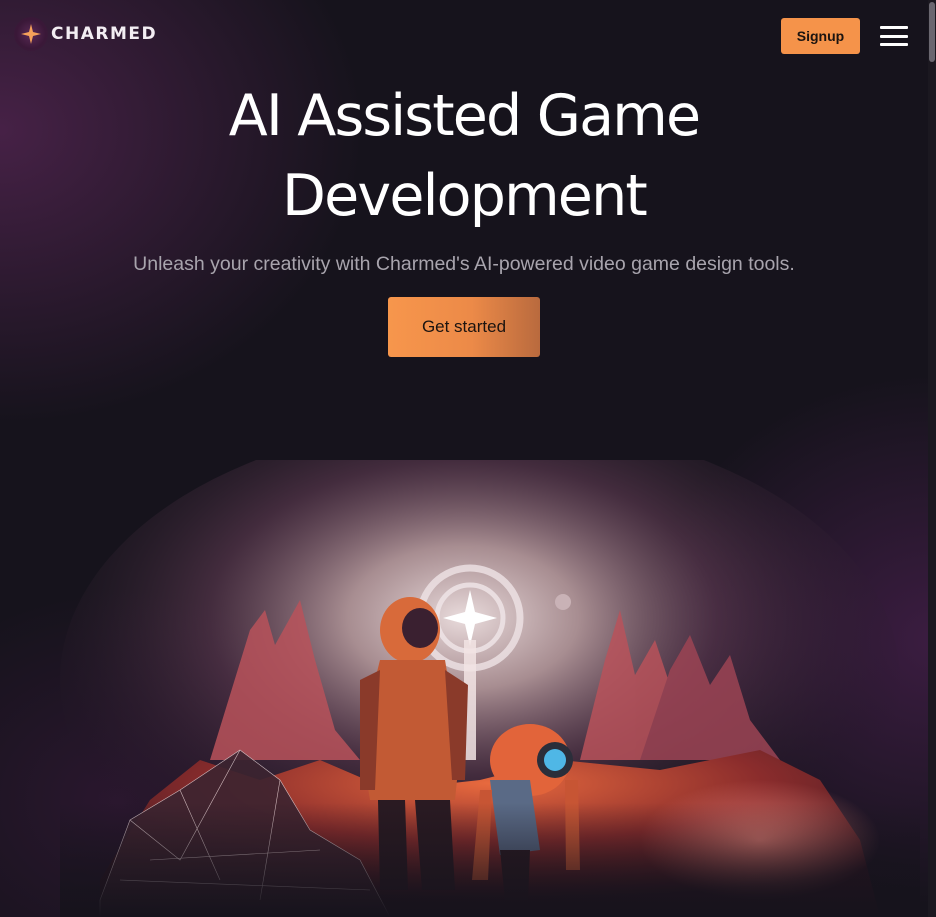  What do you see at coordinates (31, 34) in the screenshot?
I see `sparkle-star-icon` at bounding box center [31, 34].